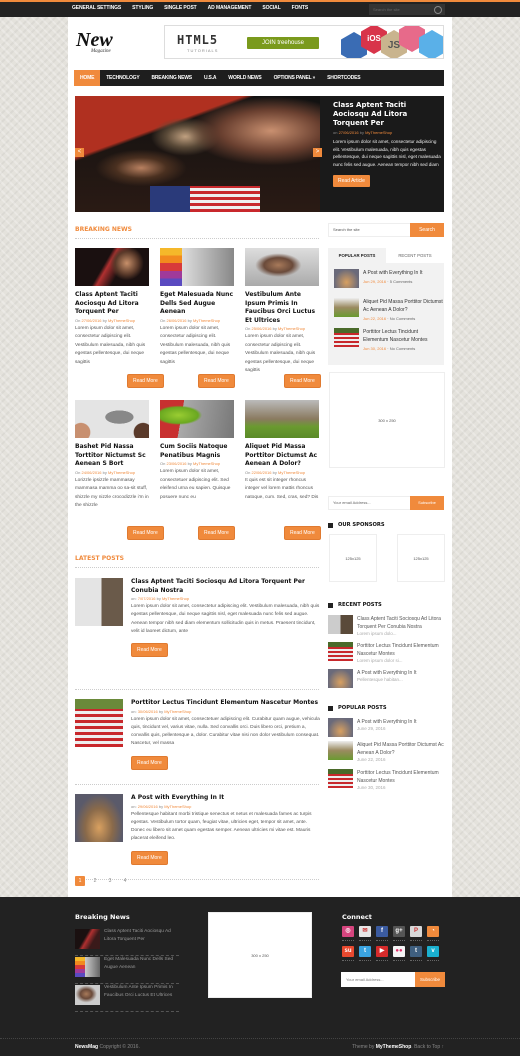 The image size is (520, 1056). What do you see at coordinates (210, 78) in the screenshot?
I see `nav-usa: U.S.A` at bounding box center [210, 78].